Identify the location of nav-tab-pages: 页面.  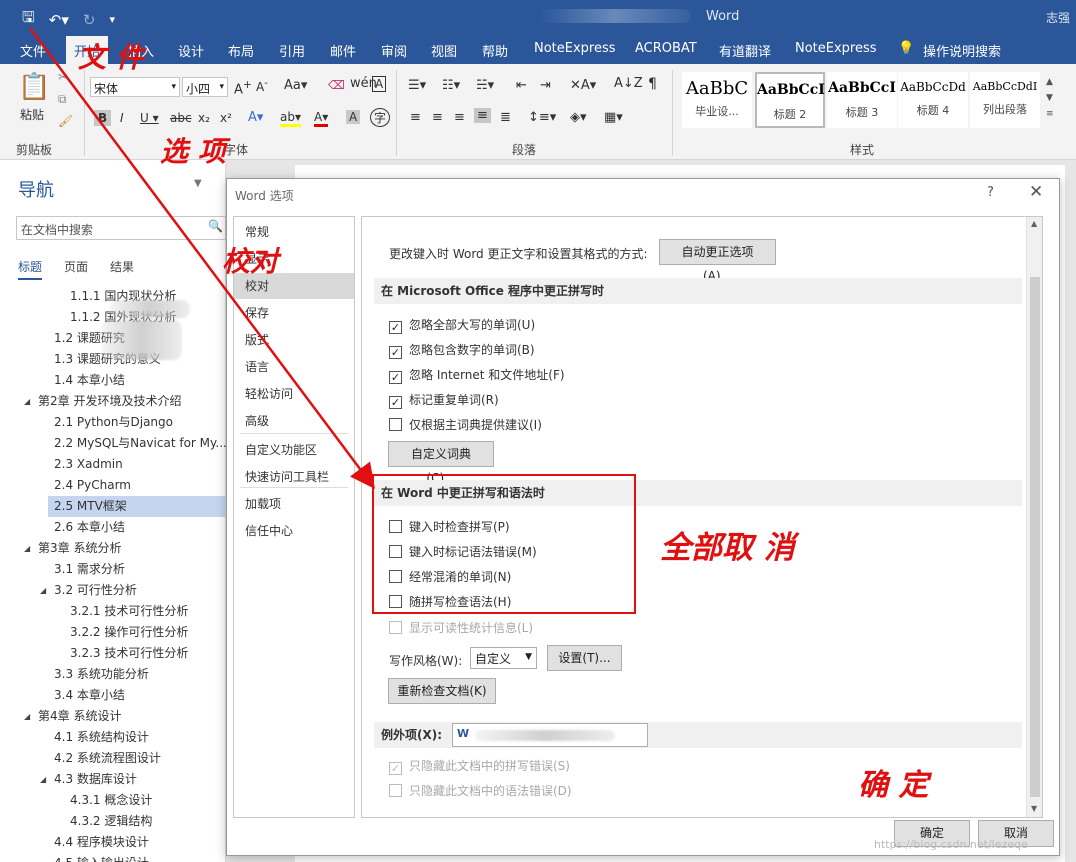
(76, 269).